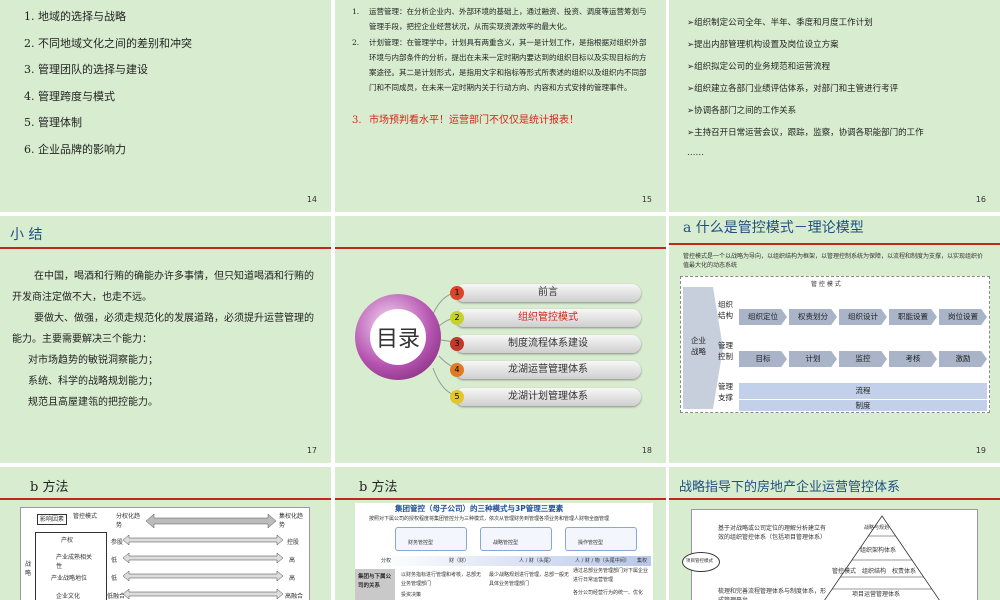  Describe the element at coordinates (69, 578) in the screenshot. I see `factor-row: 产业战略地位` at that location.